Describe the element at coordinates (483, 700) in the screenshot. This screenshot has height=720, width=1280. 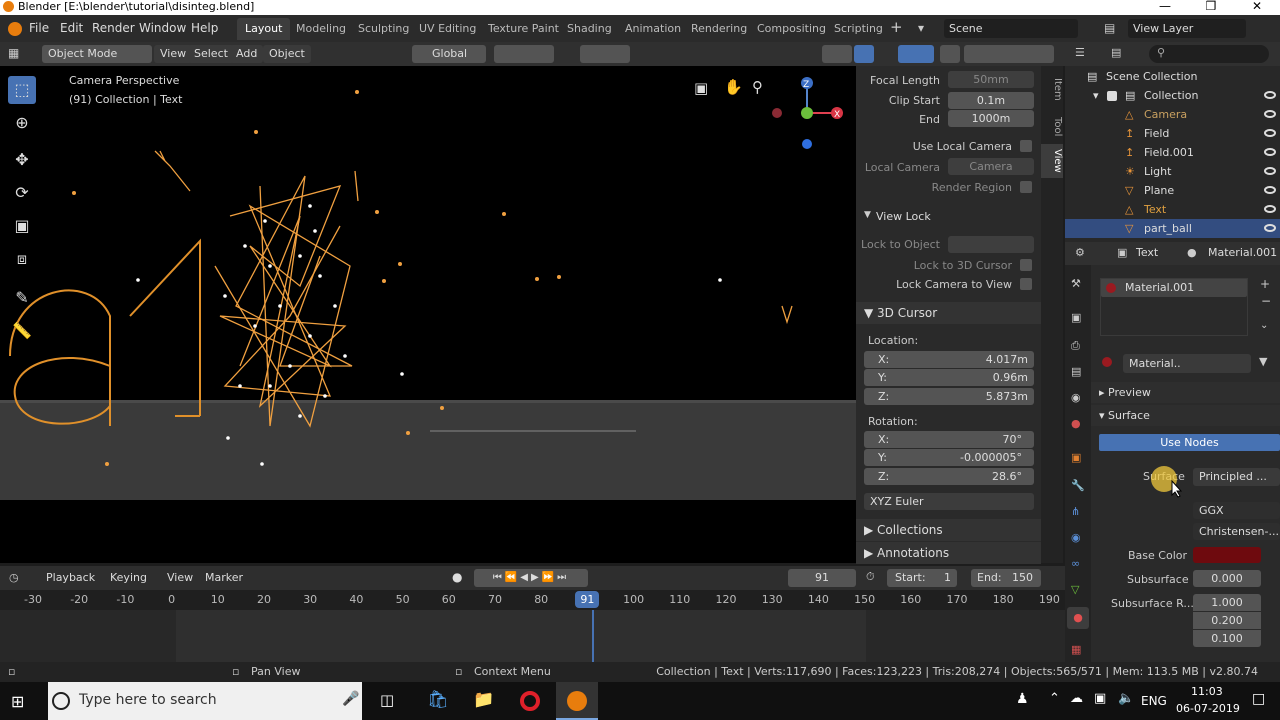
I see `file-explorer-icon: 📁` at that location.